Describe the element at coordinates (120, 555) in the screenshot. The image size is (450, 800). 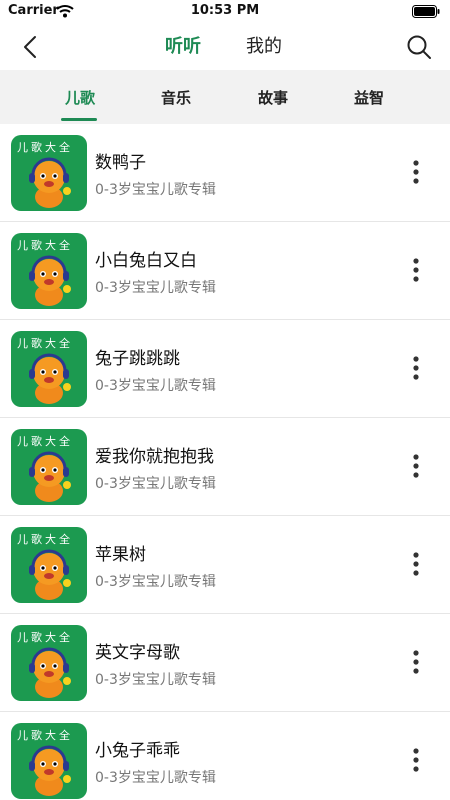
I see `album-title: 苹果树` at that location.